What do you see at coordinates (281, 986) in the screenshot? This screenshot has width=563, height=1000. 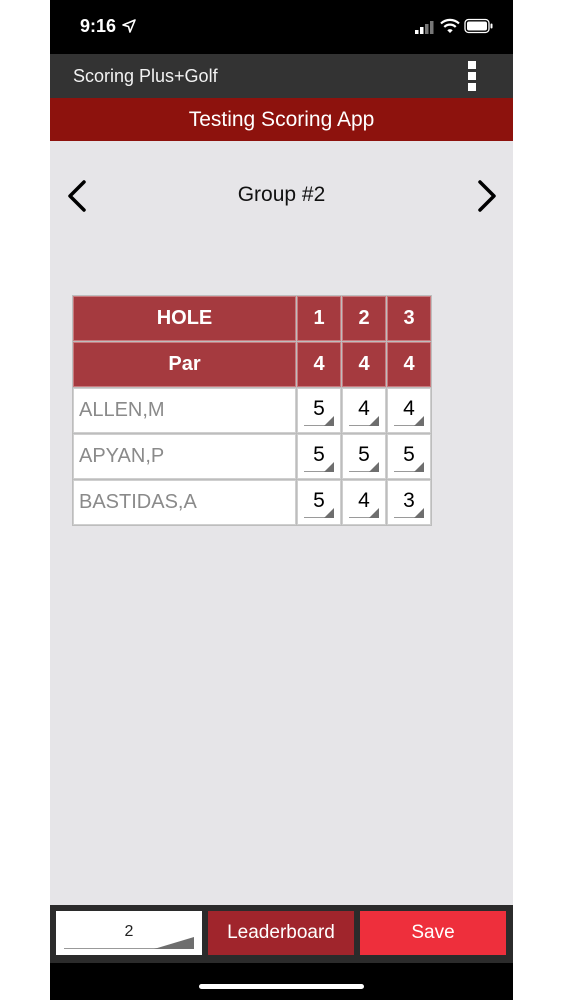 I see `home-indicator` at bounding box center [281, 986].